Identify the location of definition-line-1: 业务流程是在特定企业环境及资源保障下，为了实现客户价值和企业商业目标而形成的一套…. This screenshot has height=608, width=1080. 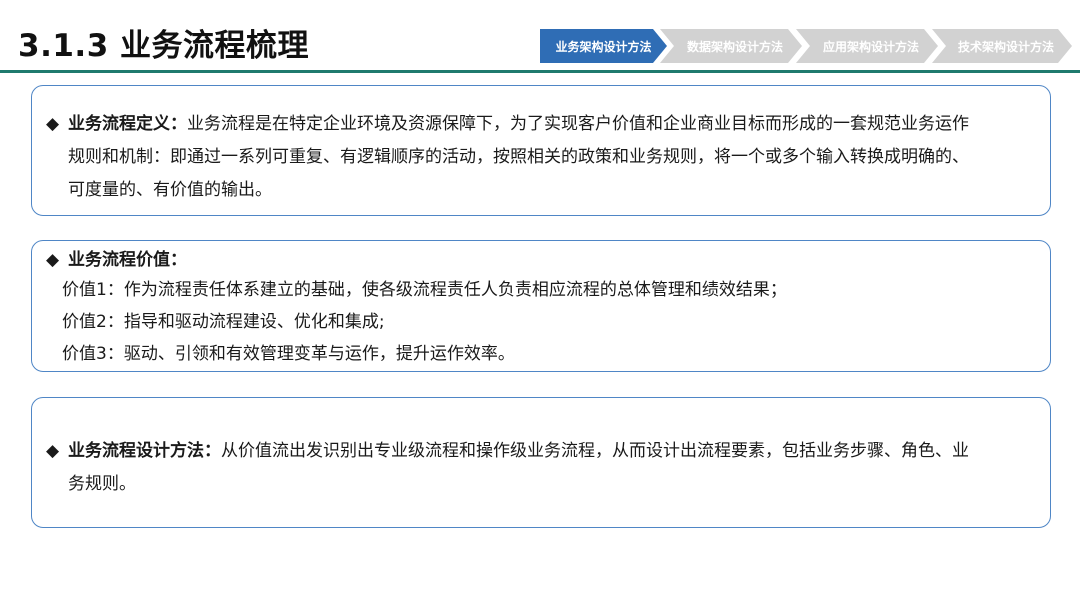
(578, 124).